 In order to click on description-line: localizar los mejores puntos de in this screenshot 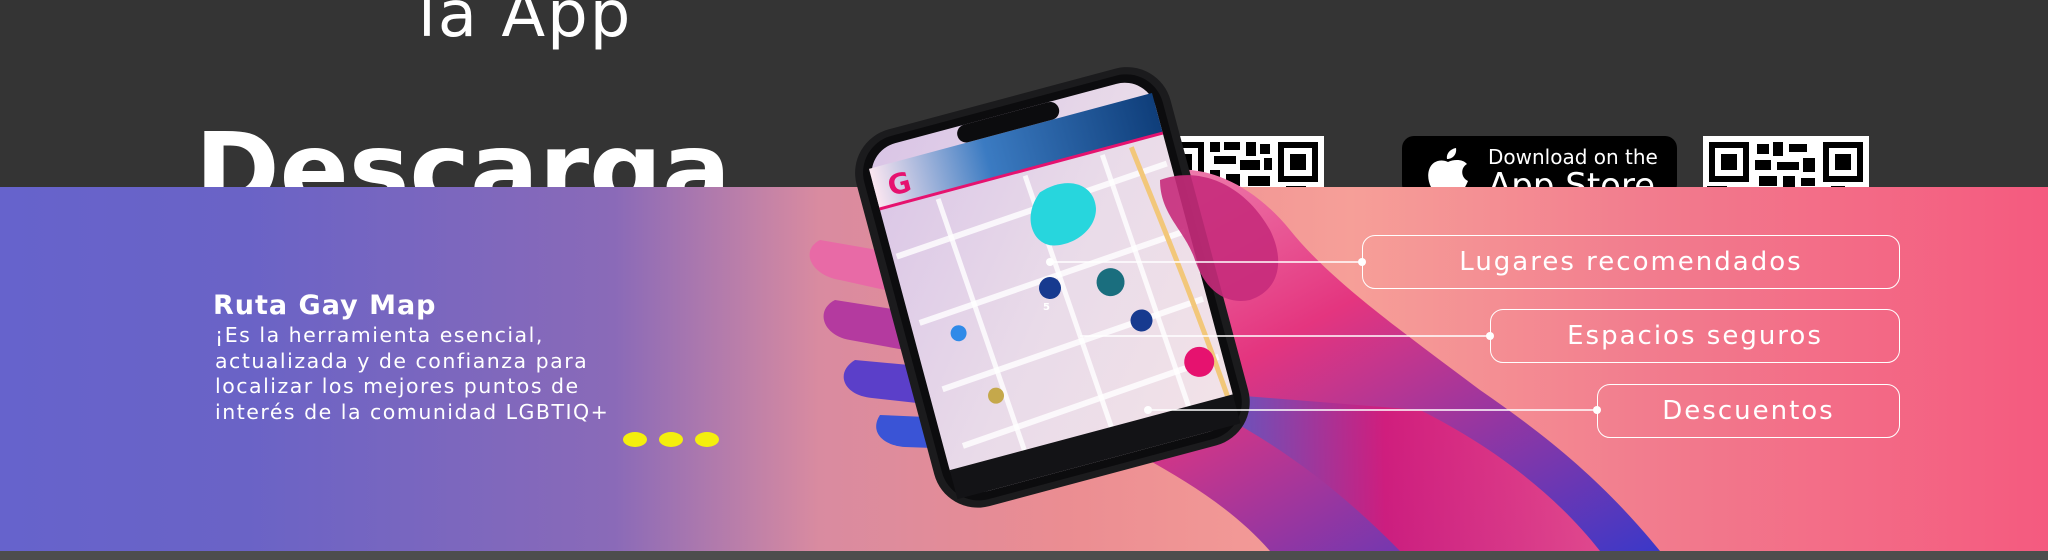, I will do `click(397, 386)`.